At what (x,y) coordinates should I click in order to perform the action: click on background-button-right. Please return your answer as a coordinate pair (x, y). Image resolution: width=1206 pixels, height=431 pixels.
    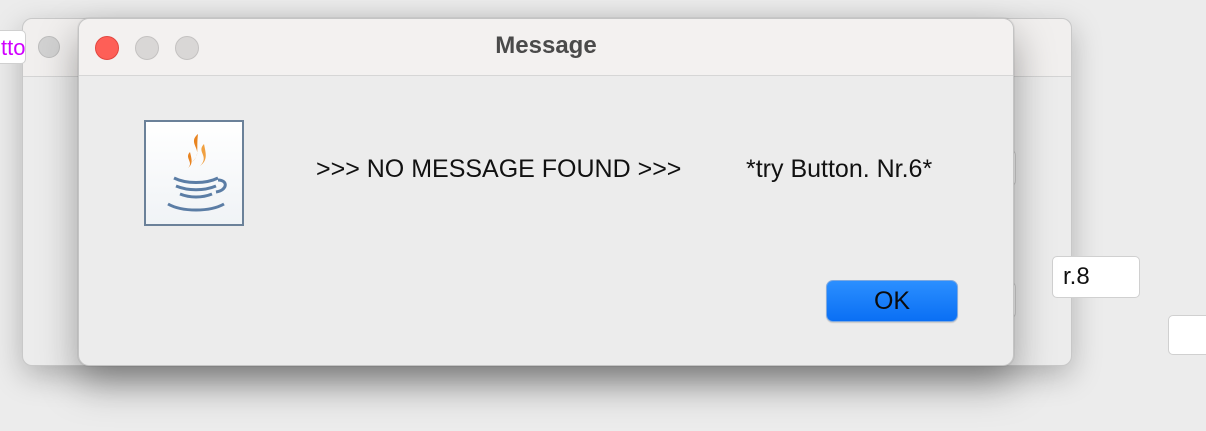
    Looking at the image, I should click on (1187, 335).